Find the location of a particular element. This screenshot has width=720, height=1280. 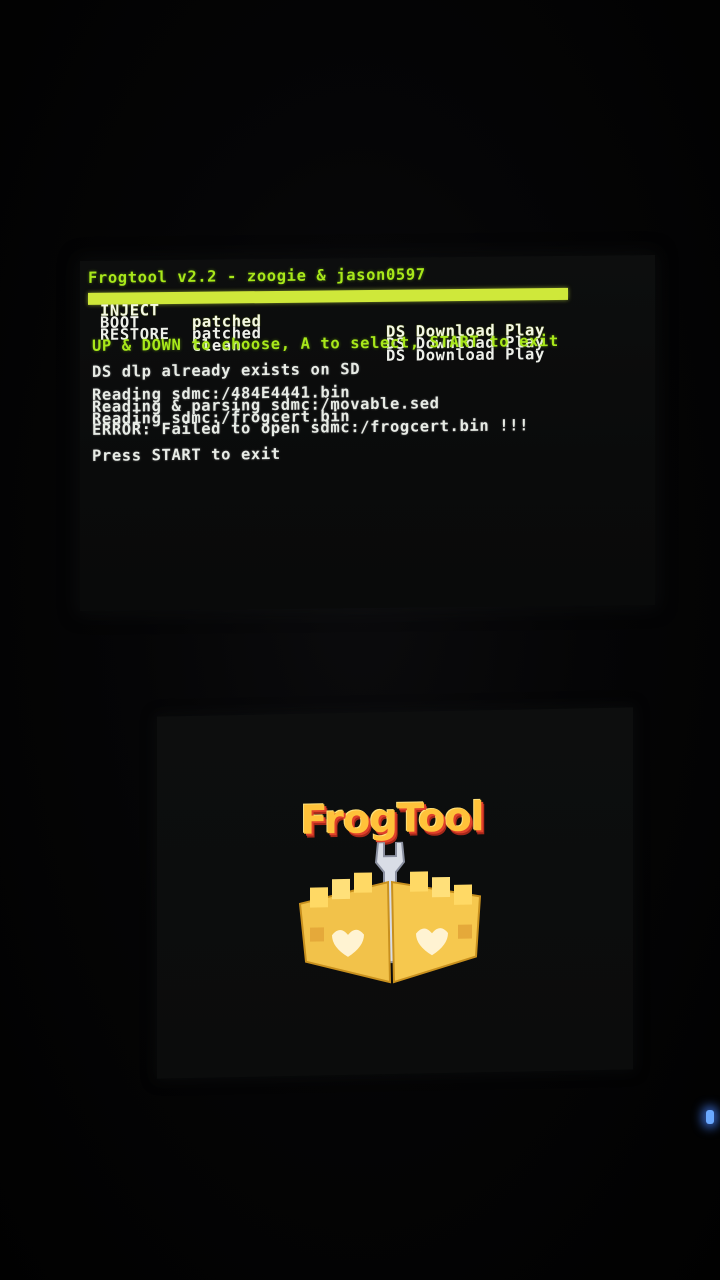

status-text: DS dlp already exists on SD is located at coordinates (226, 370).